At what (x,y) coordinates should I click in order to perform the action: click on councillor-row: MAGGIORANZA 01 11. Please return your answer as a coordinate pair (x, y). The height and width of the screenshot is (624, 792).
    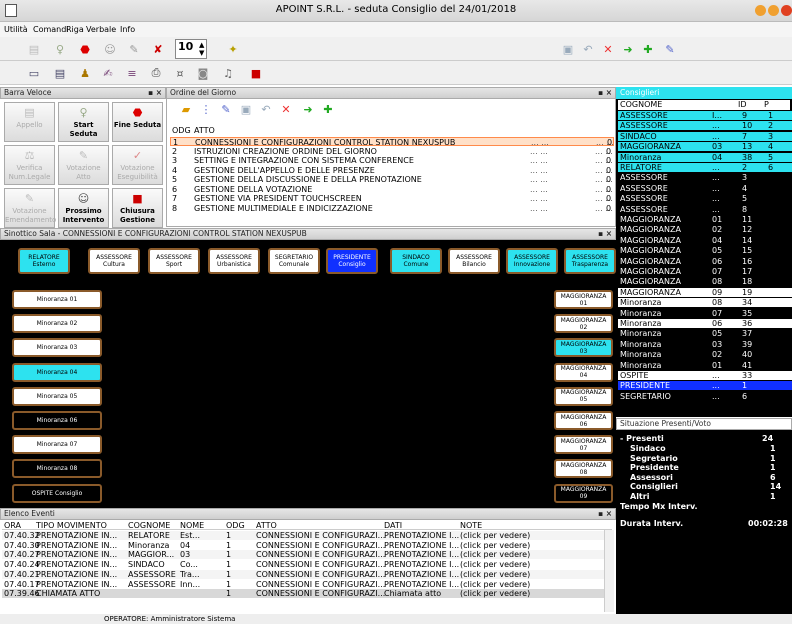
    Looking at the image, I should click on (705, 219).